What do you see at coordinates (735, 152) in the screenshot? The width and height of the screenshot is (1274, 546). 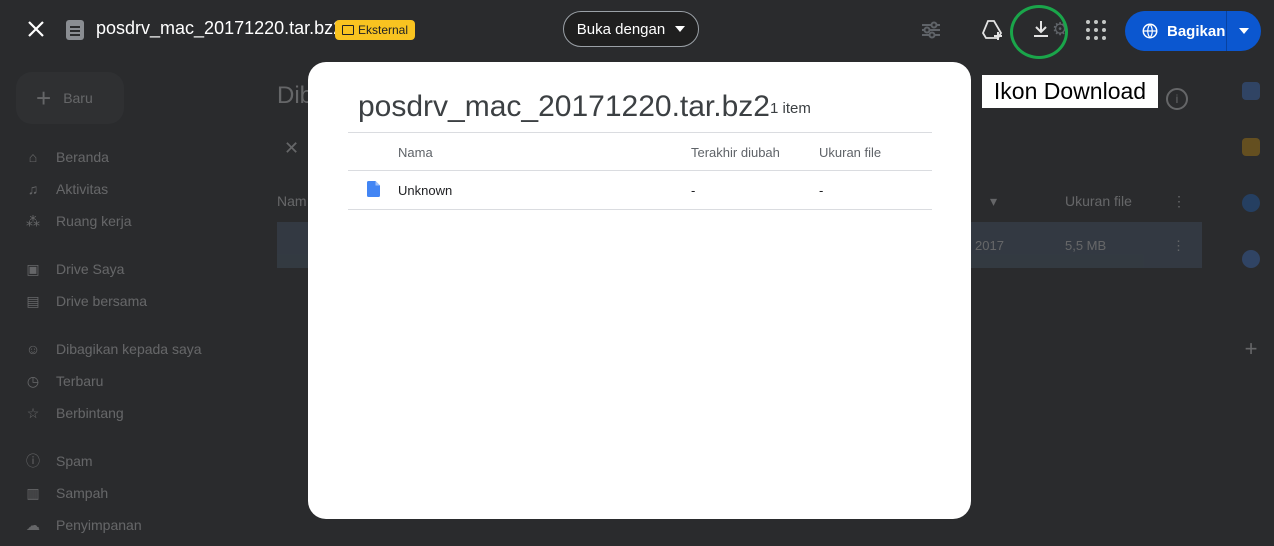 I see `column-header-modified: Terakhir diubah` at bounding box center [735, 152].